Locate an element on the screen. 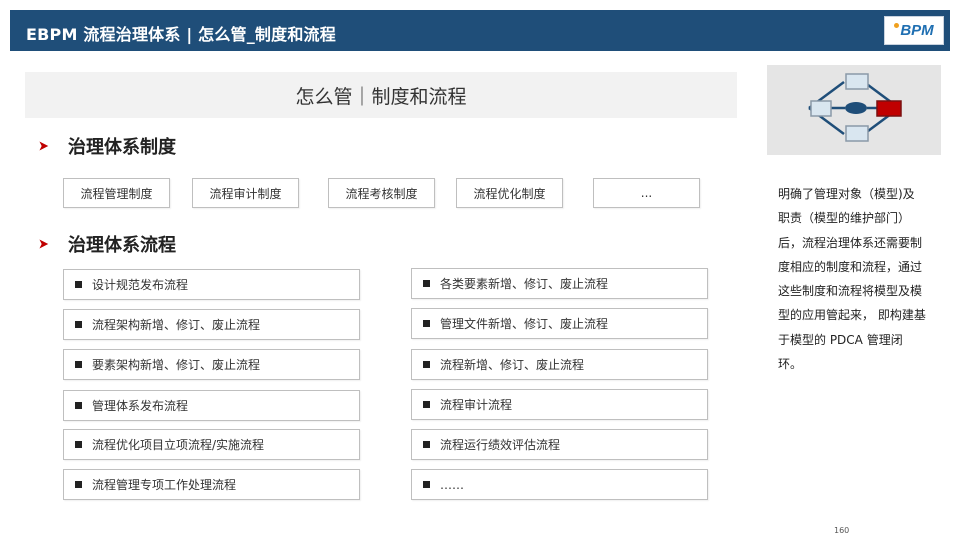 The image size is (960, 540). process-item: 管理文件新增、修订、废止流程 is located at coordinates (559, 323).